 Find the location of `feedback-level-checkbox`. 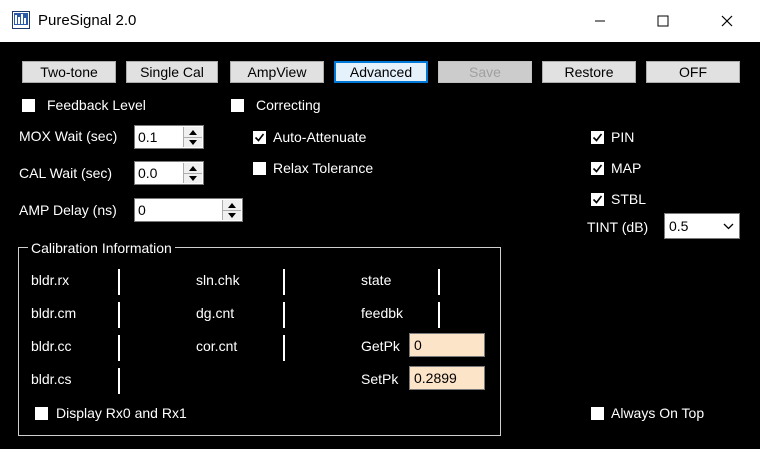

feedback-level-checkbox is located at coordinates (28, 105).